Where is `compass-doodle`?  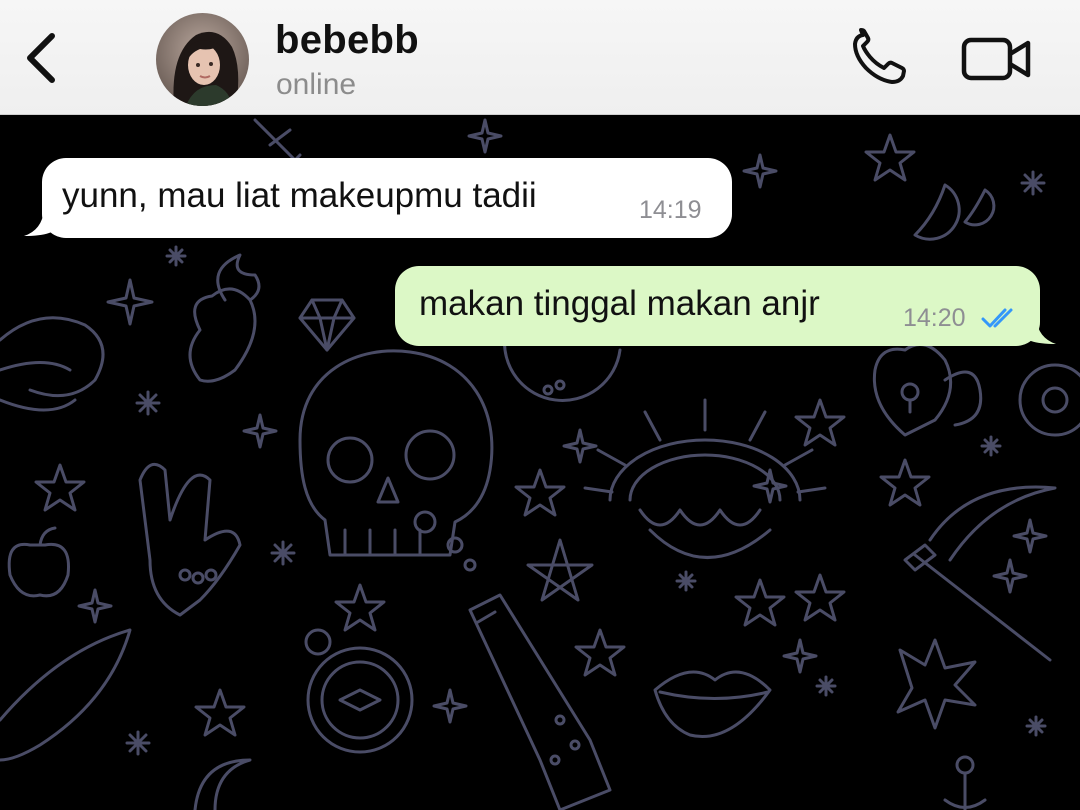
compass-doodle is located at coordinates (359, 691).